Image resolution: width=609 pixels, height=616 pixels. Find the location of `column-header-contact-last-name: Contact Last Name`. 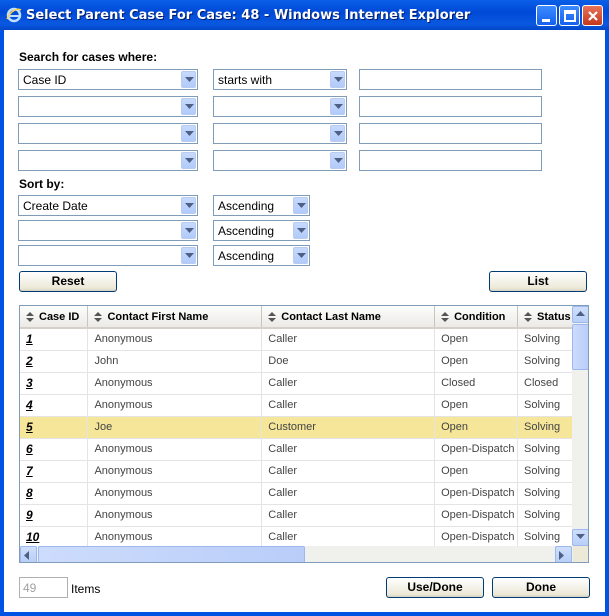

column-header-contact-last-name: Contact Last Name is located at coordinates (348, 317).